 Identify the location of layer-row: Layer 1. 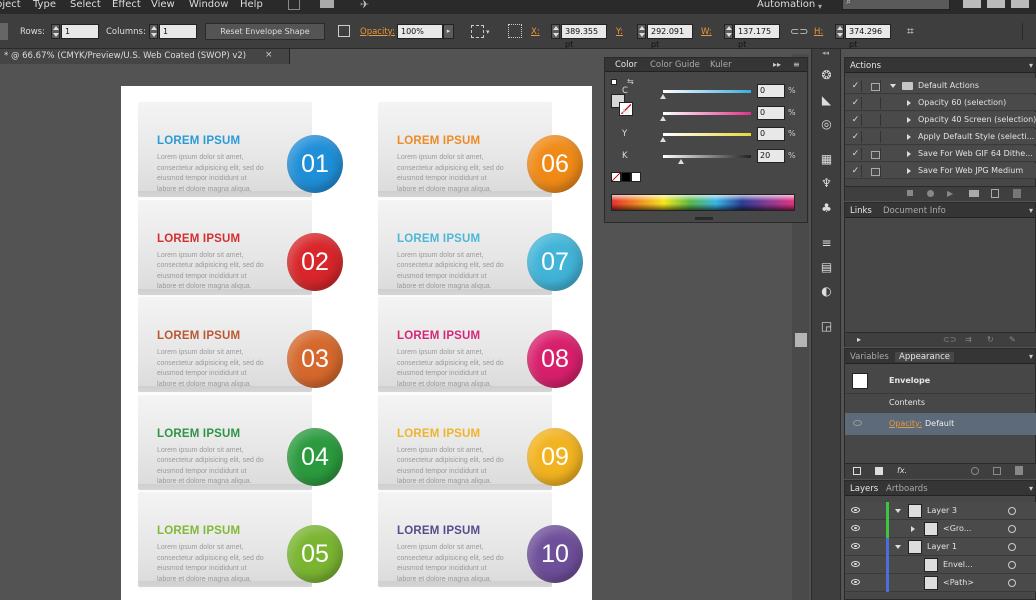
(940, 547).